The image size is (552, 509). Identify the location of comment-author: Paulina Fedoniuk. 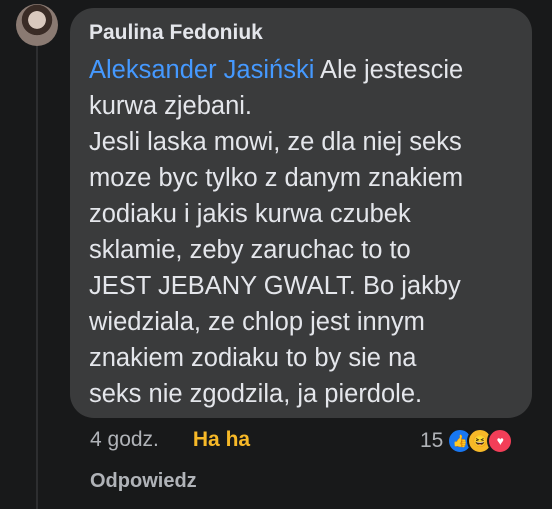
(301, 33).